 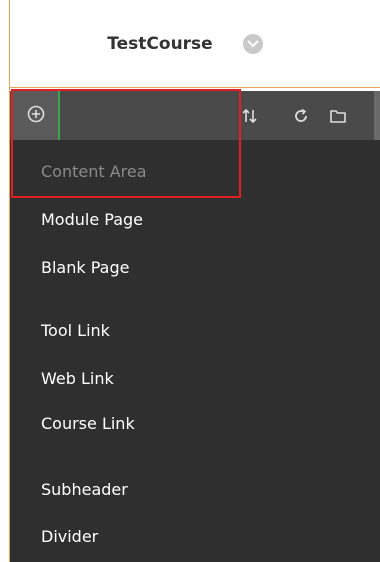 What do you see at coordinates (92, 219) in the screenshot?
I see `menu-item-module-page: Module Page` at bounding box center [92, 219].